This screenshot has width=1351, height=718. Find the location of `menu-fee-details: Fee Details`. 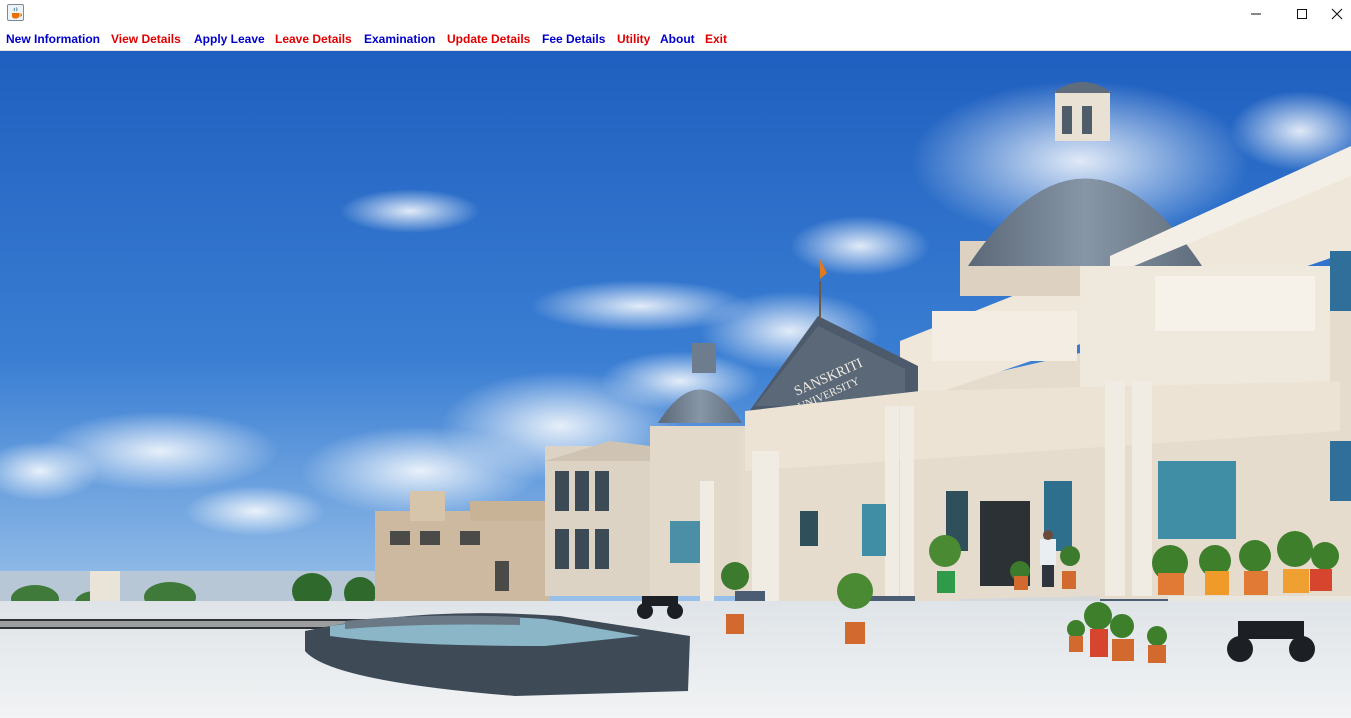

menu-fee-details: Fee Details is located at coordinates (573, 39).